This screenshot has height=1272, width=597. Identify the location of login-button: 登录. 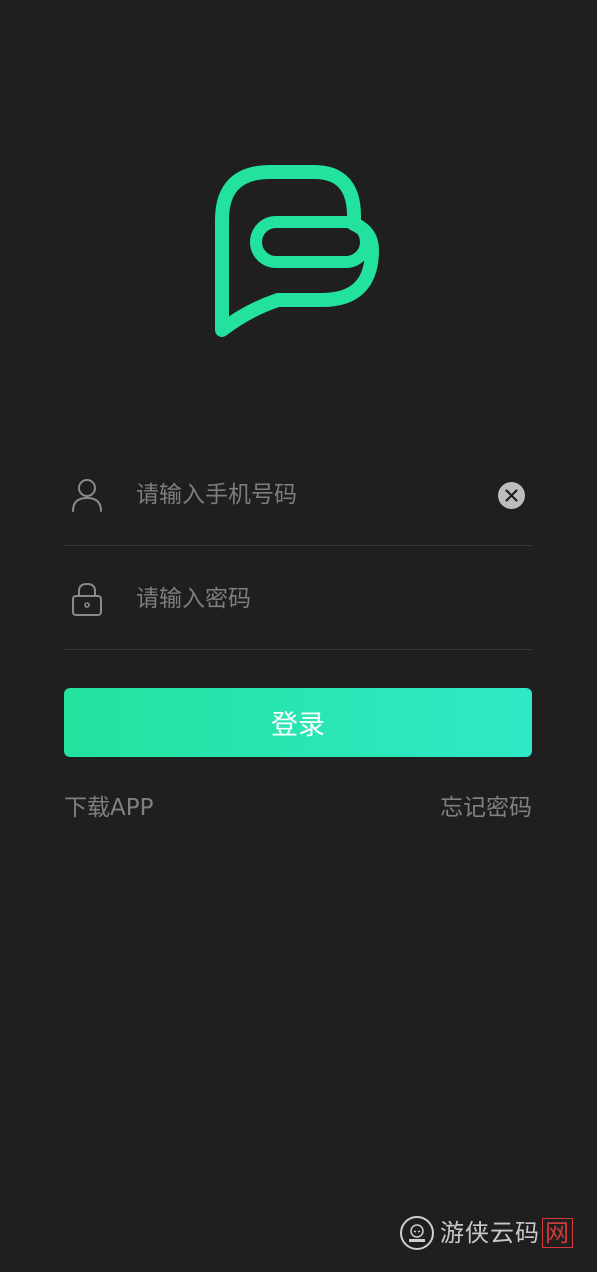
(298, 722).